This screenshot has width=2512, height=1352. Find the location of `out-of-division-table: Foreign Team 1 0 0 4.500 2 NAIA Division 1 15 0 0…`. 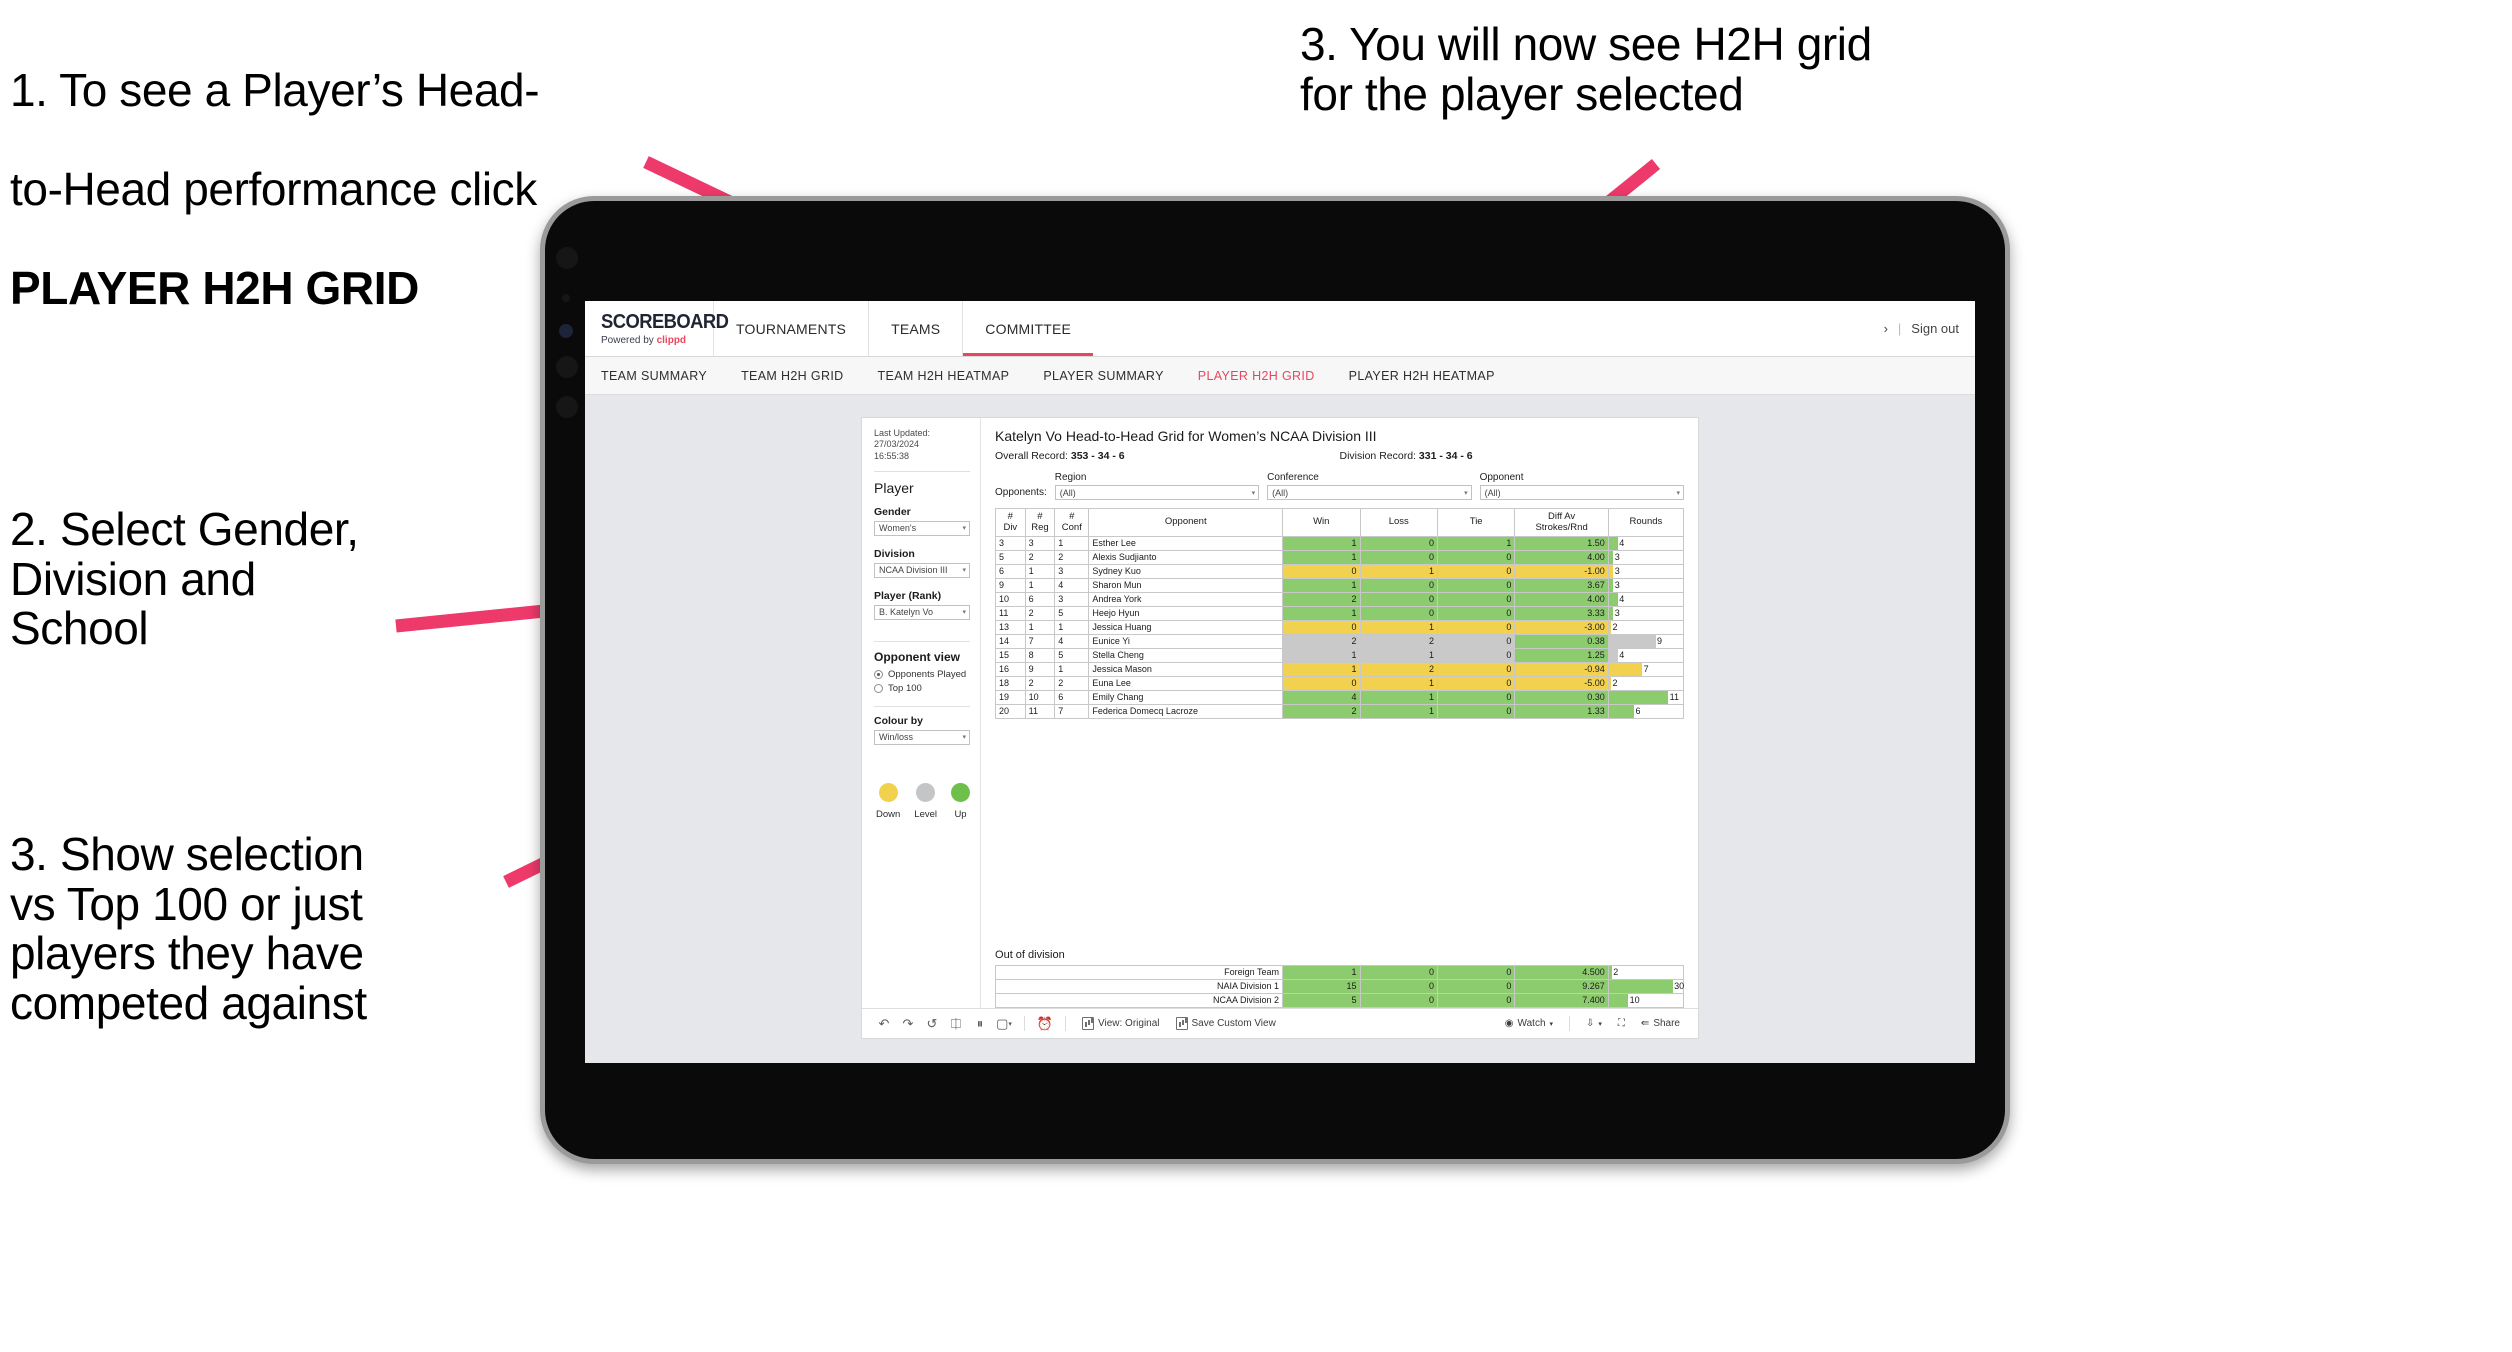

out-of-division-table: Foreign Team 1 0 0 4.500 2 NAIA Division 1 15 0 0… is located at coordinates (1339, 986).